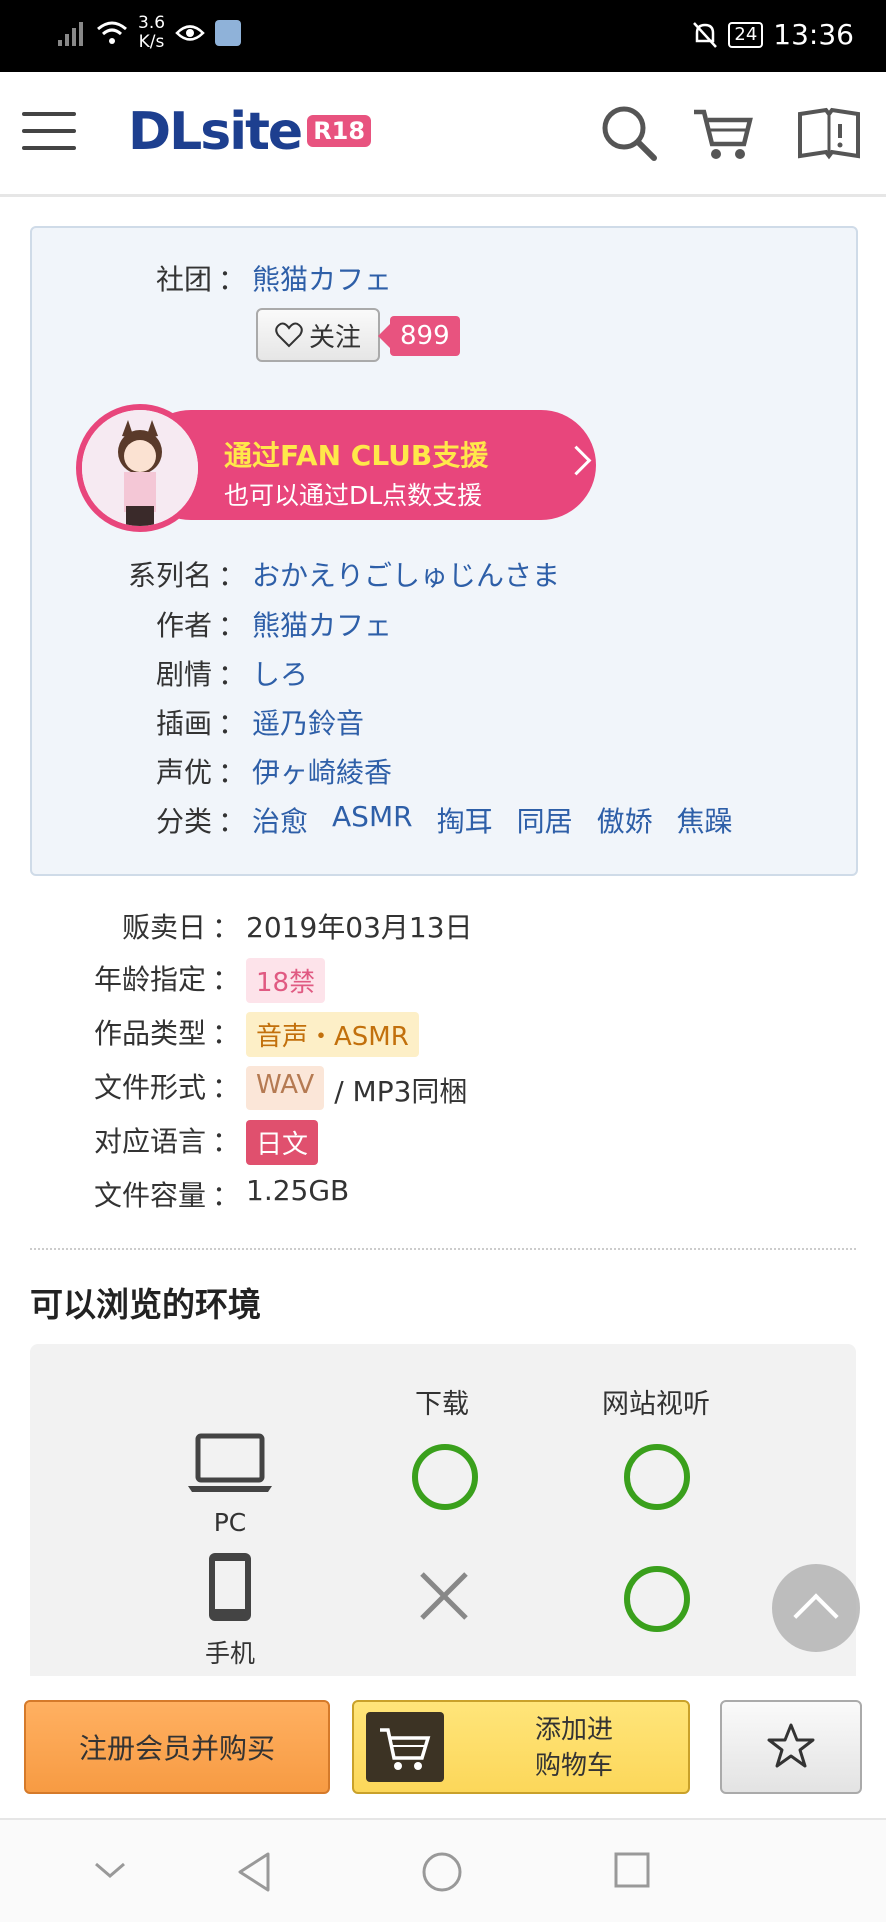 The width and height of the screenshot is (886, 1922). What do you see at coordinates (406, 574) in the screenshot?
I see `series-link: おかえりごしゅじんさま` at bounding box center [406, 574].